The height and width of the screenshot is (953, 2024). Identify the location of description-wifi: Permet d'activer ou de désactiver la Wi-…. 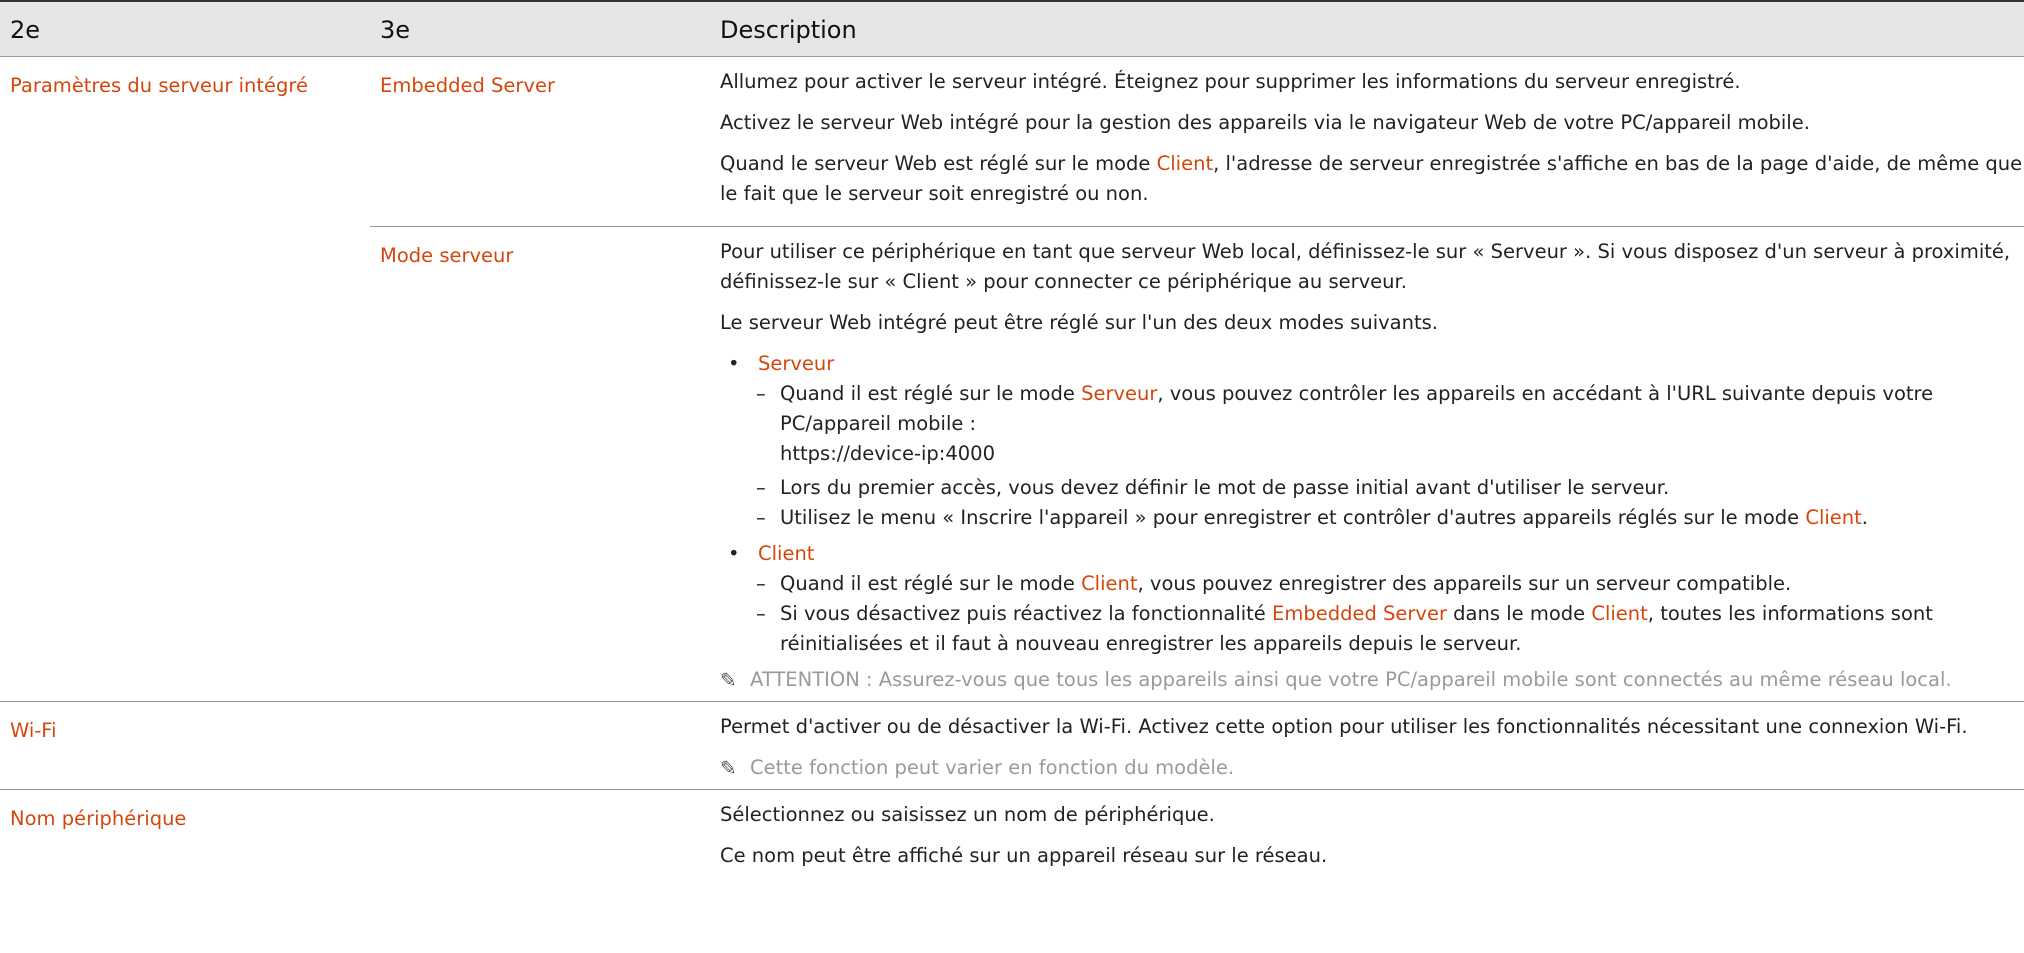
(1372, 745).